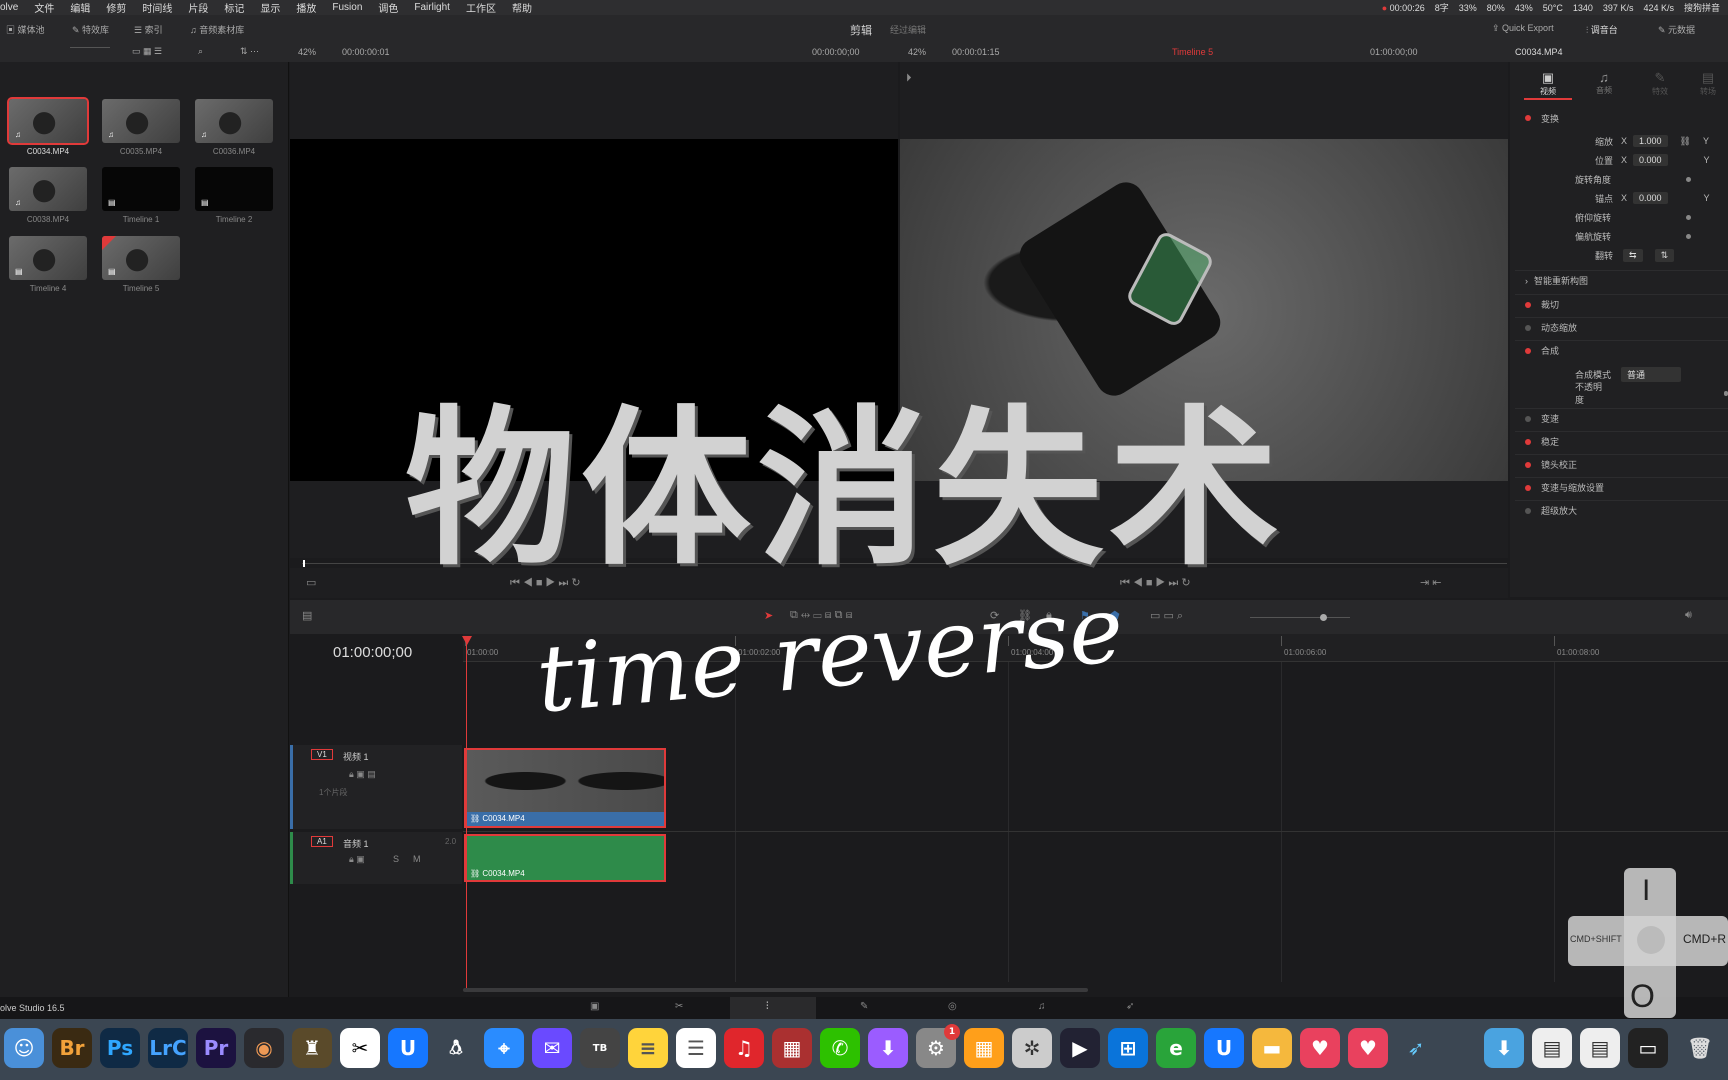 The height and width of the screenshot is (1080, 1728). I want to click on reminders-icon: ☰, so click(696, 1048).